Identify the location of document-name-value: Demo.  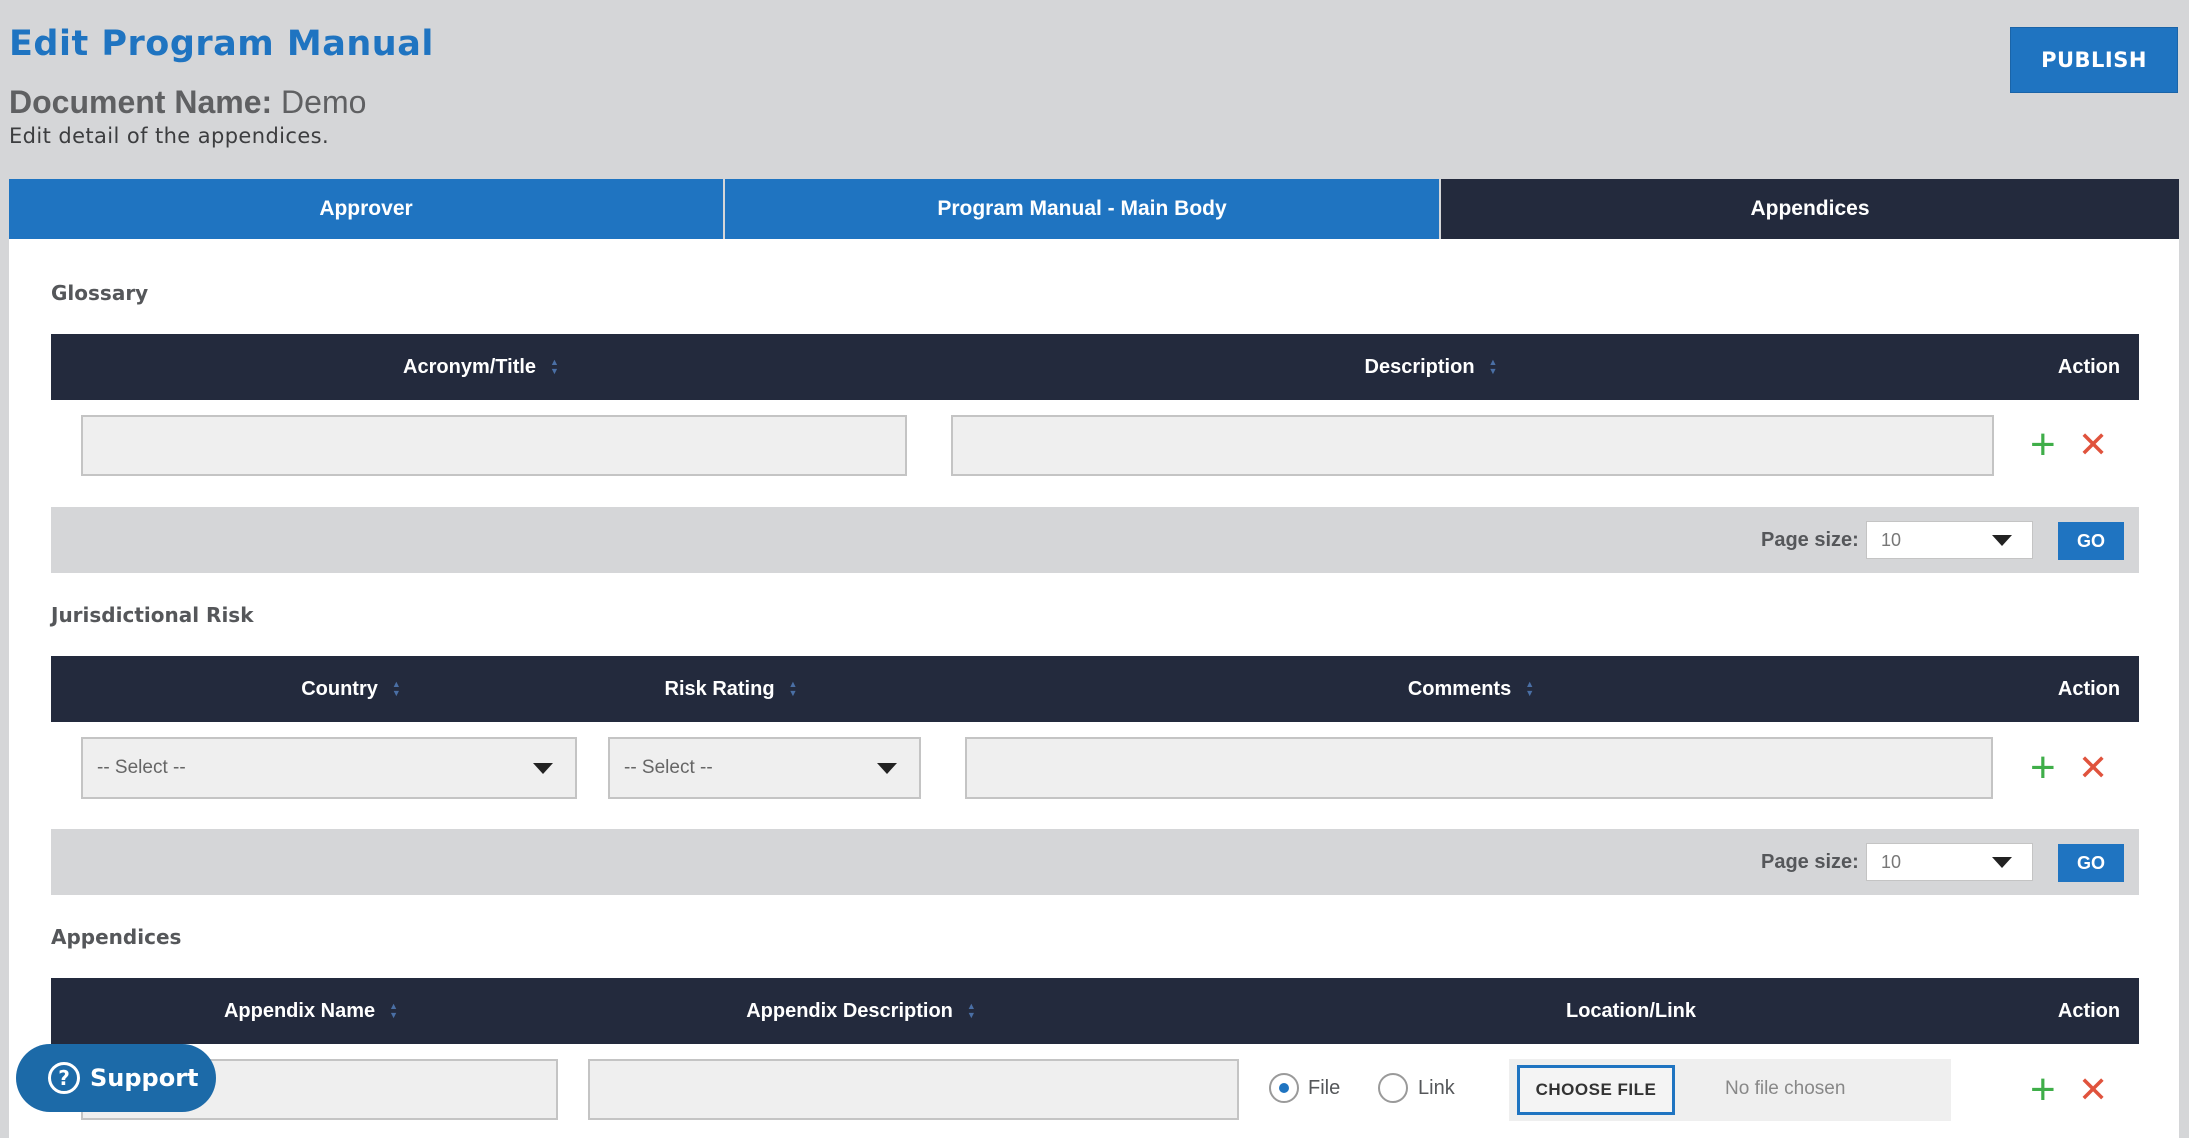
(324, 102).